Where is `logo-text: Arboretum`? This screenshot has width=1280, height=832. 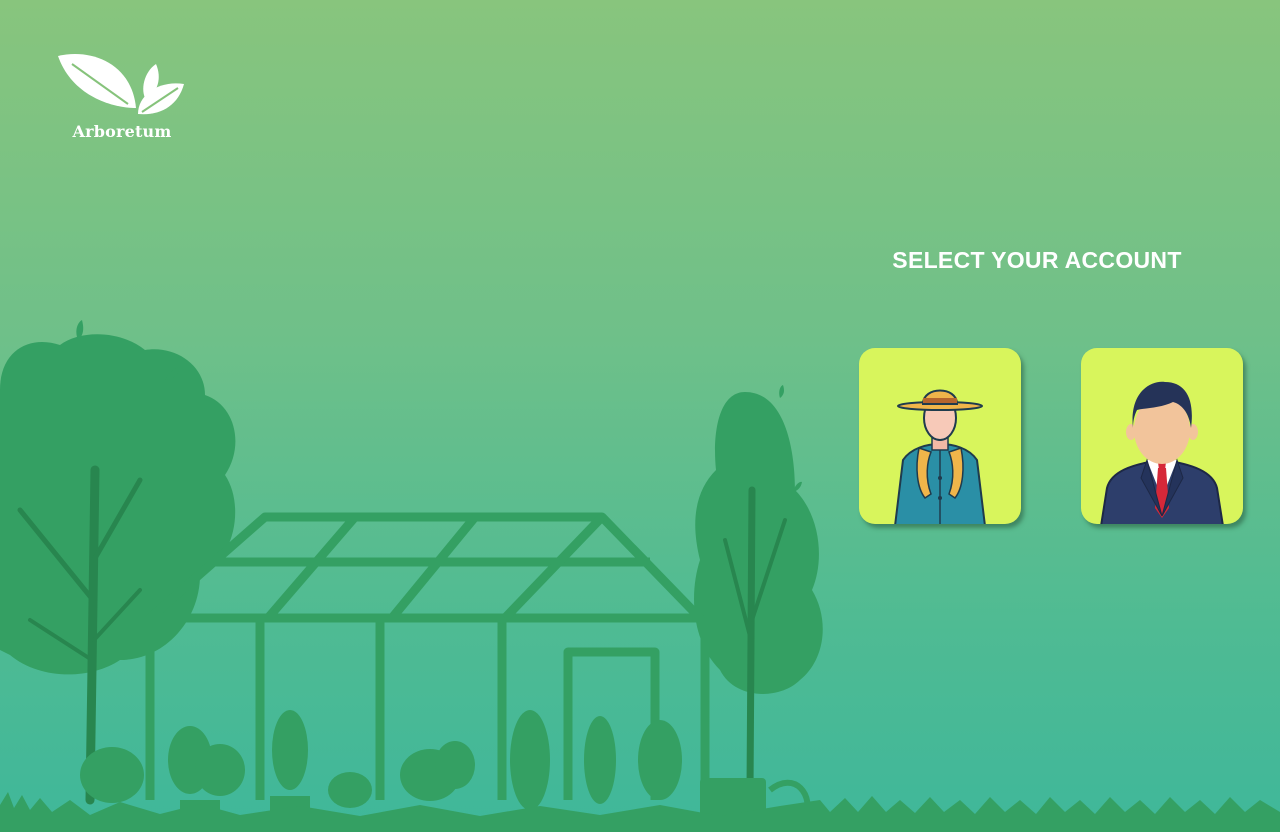 logo-text: Arboretum is located at coordinates (122, 131).